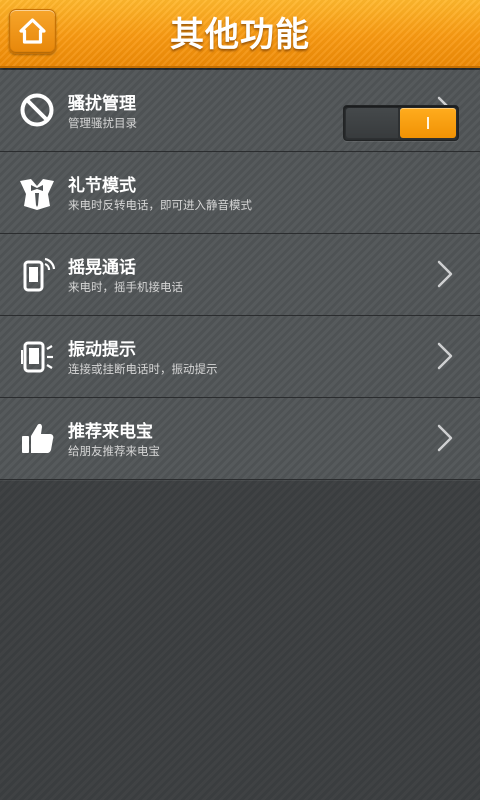  I want to click on shake-phone-icon, so click(39, 274).